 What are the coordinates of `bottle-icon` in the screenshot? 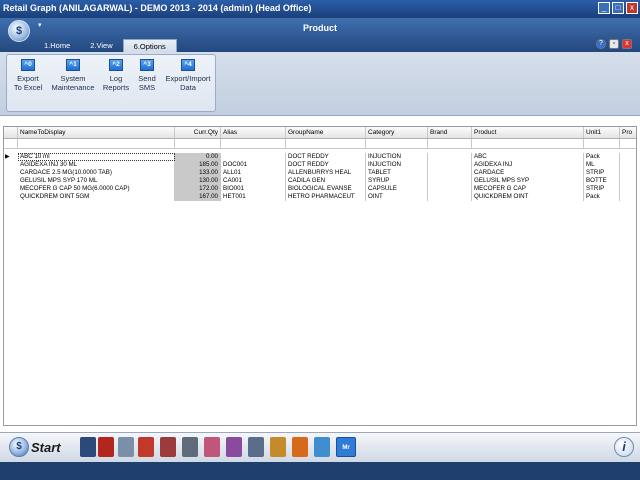 It's located at (278, 447).